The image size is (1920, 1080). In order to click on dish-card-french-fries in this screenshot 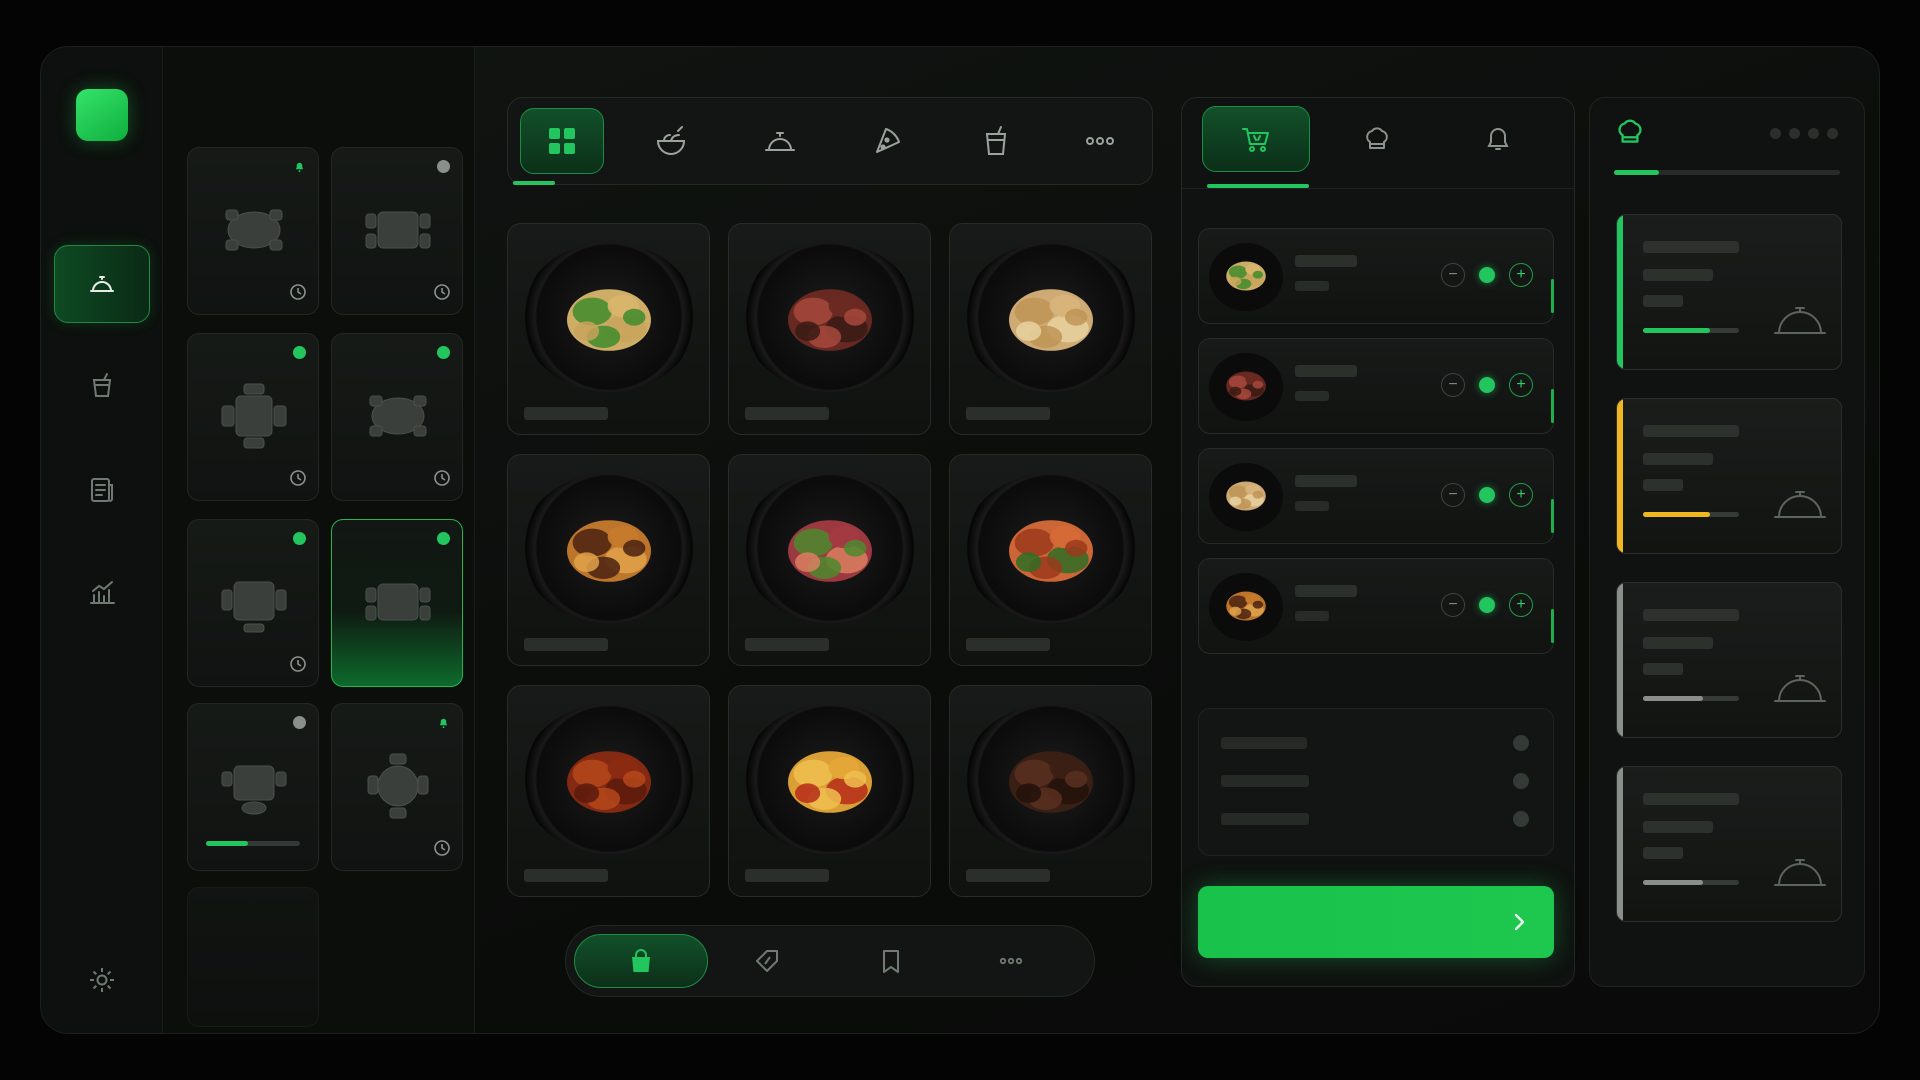, I will do `click(829, 791)`.